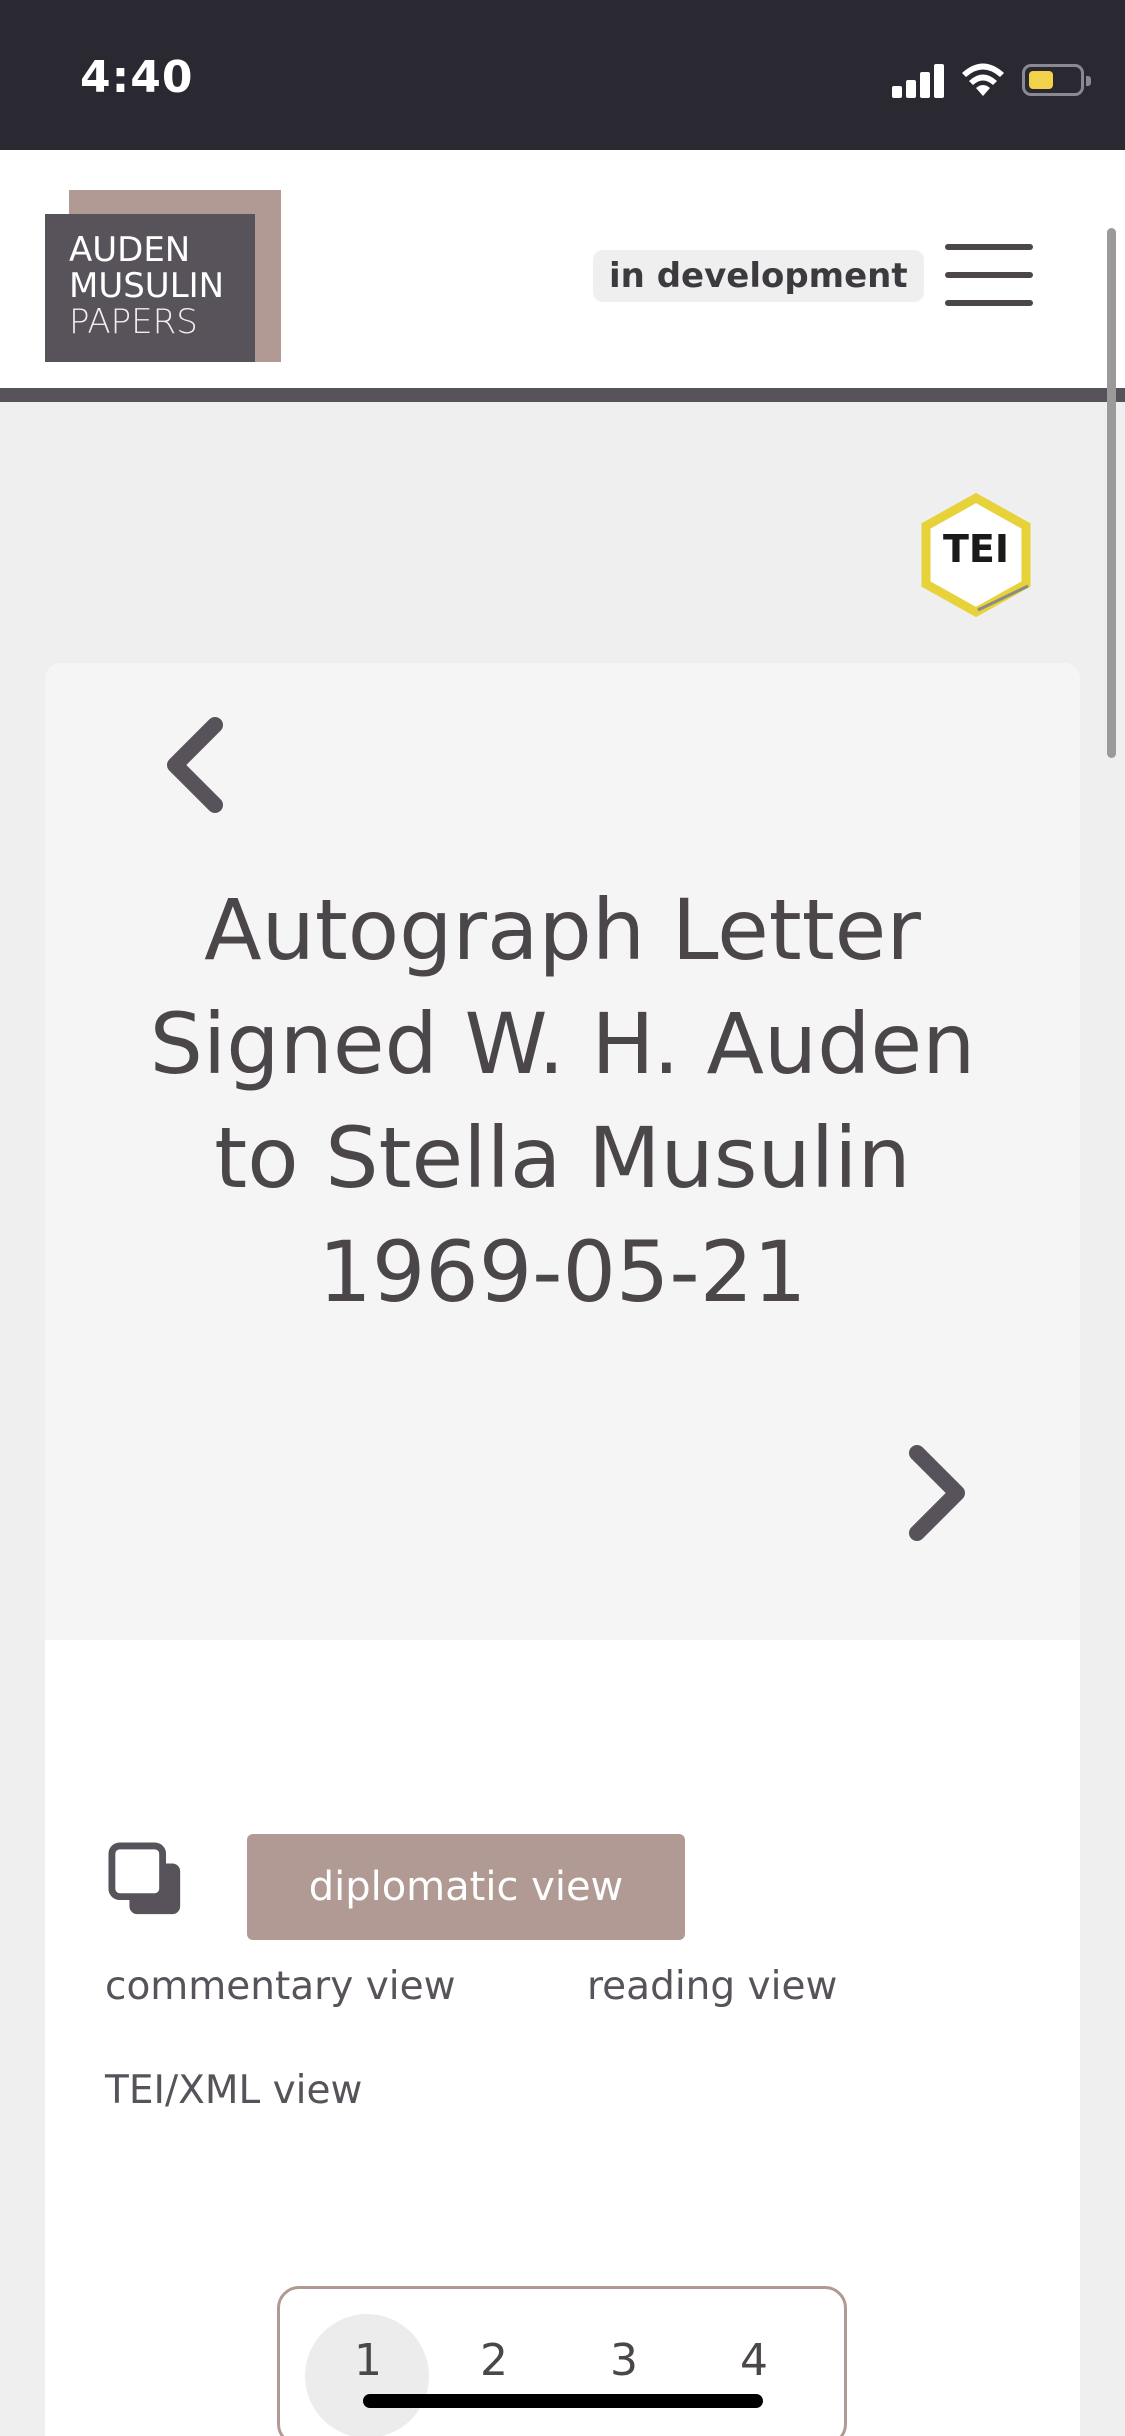  What do you see at coordinates (233, 2090) in the screenshot?
I see `tei-xml-view-link: TEI/XML view` at bounding box center [233, 2090].